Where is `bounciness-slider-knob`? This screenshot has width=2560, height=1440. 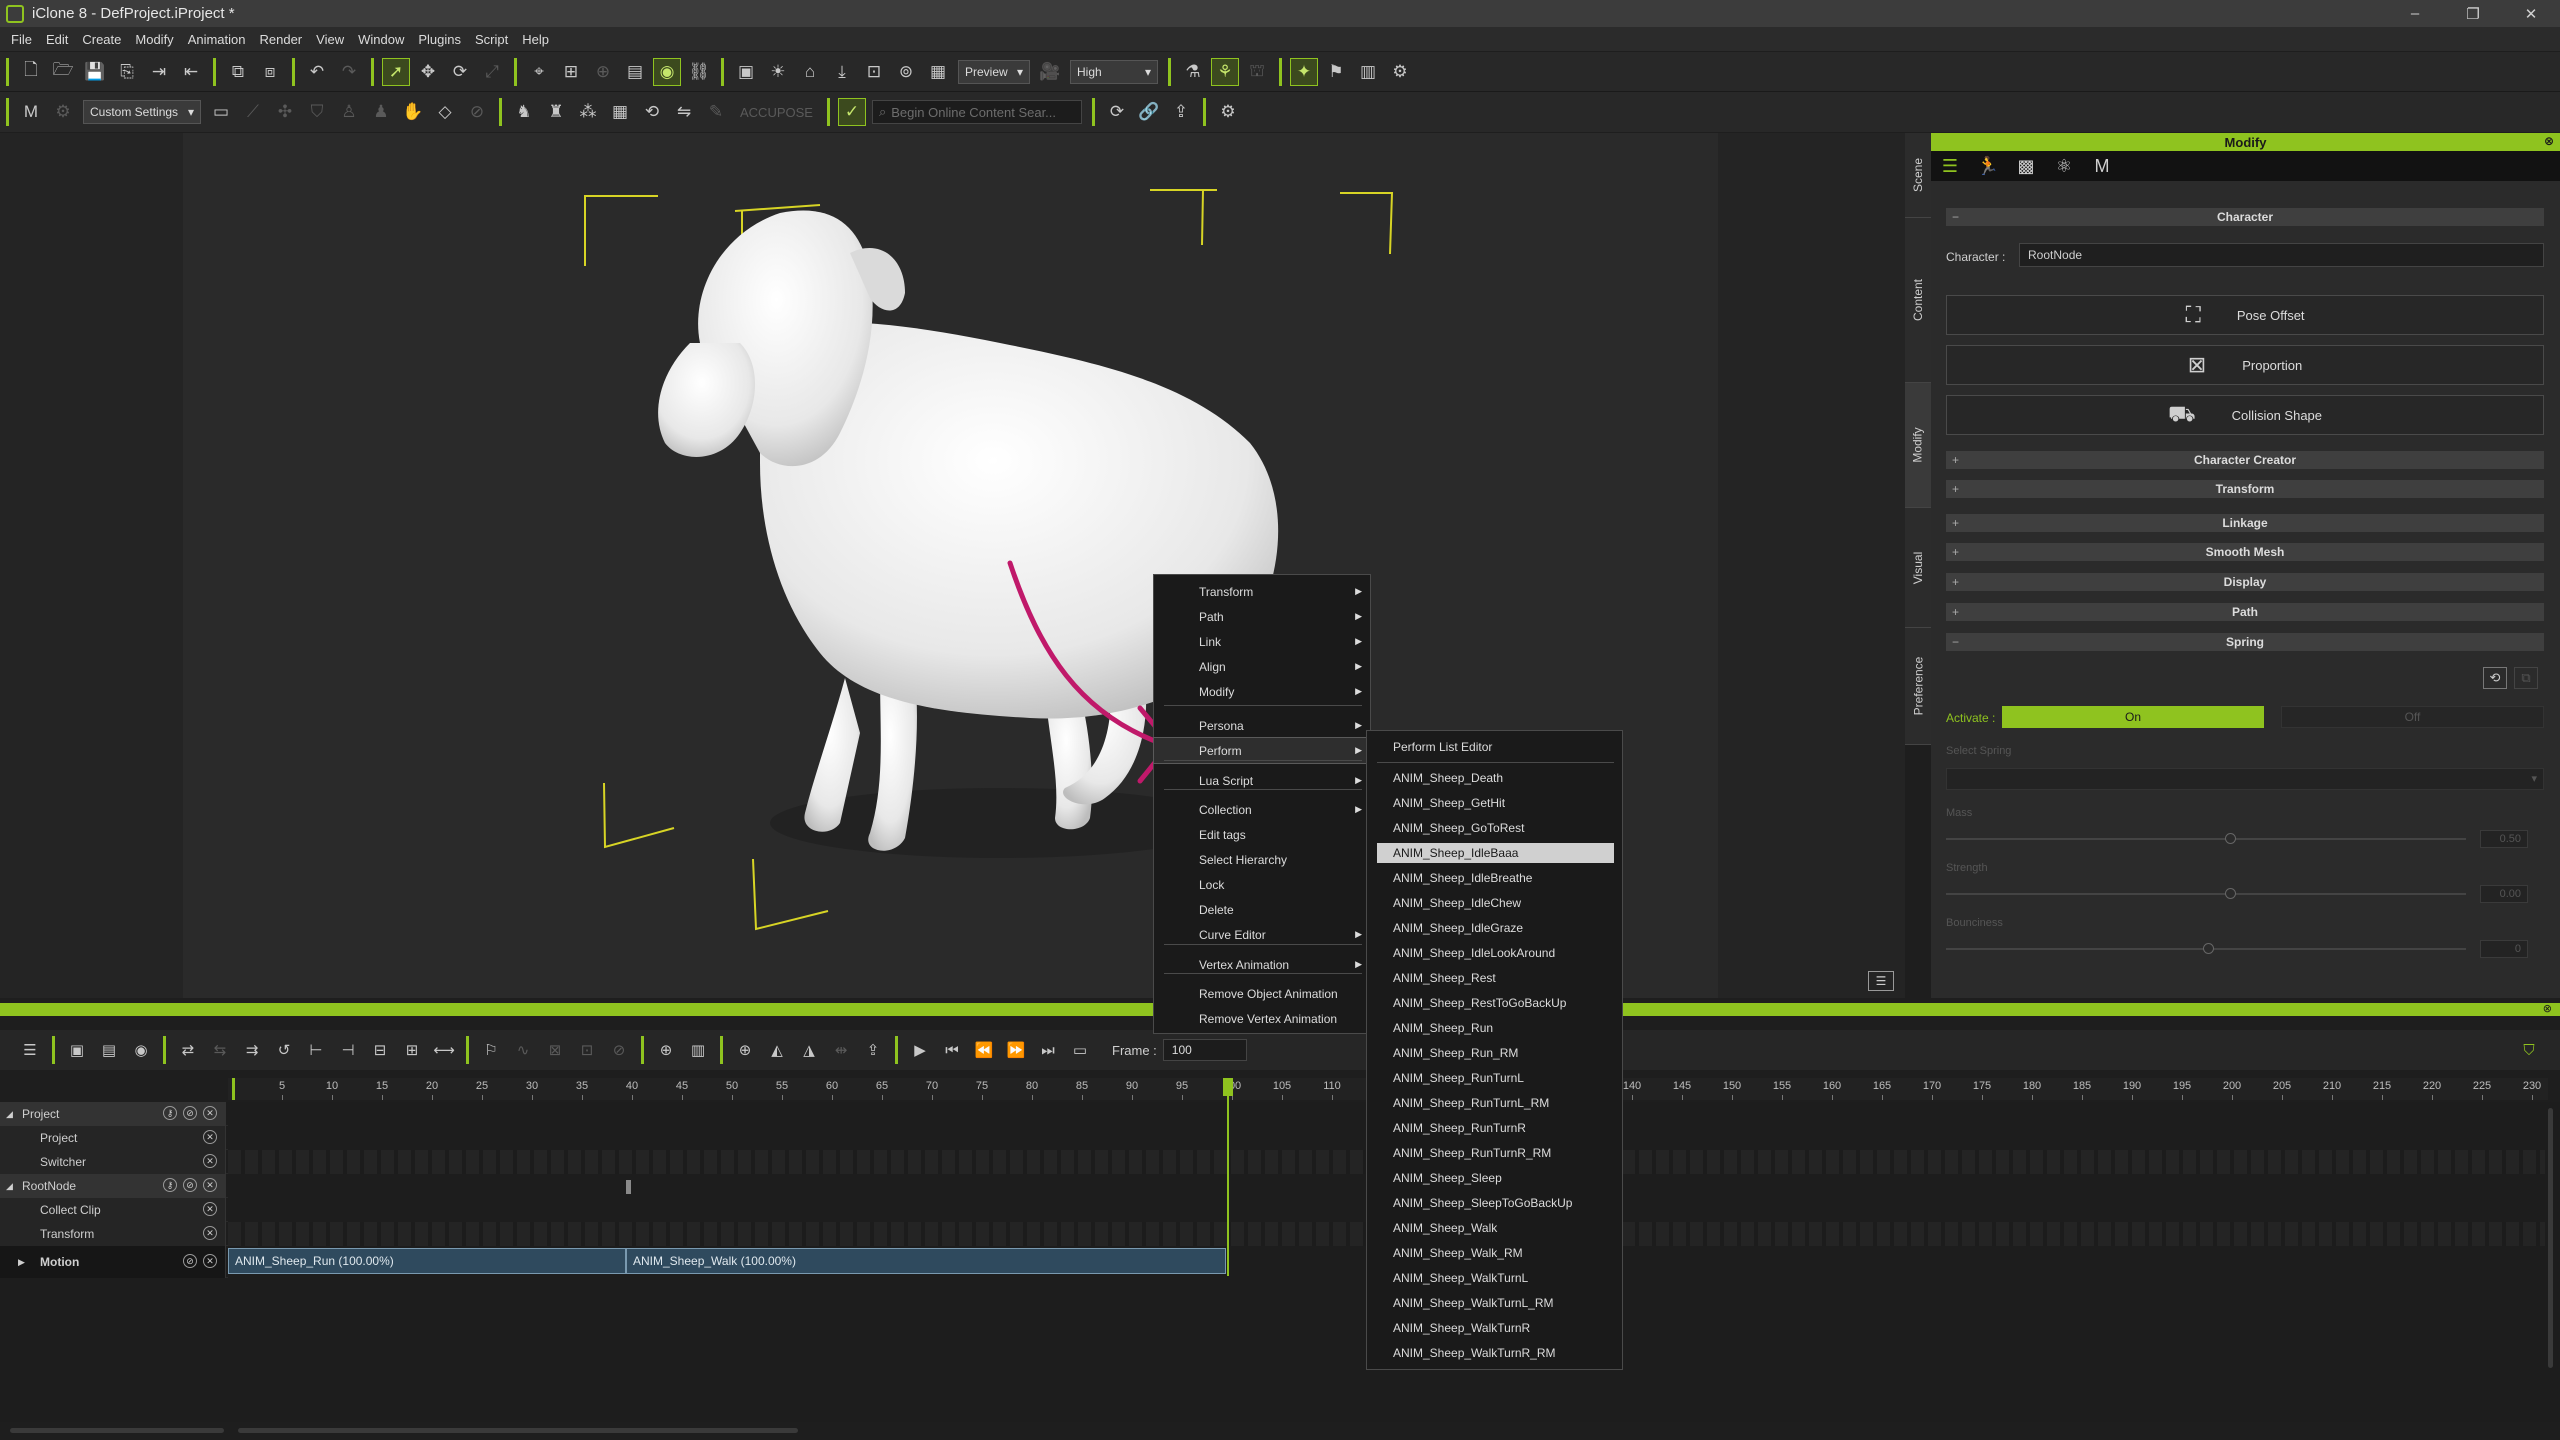 bounciness-slider-knob is located at coordinates (2208, 948).